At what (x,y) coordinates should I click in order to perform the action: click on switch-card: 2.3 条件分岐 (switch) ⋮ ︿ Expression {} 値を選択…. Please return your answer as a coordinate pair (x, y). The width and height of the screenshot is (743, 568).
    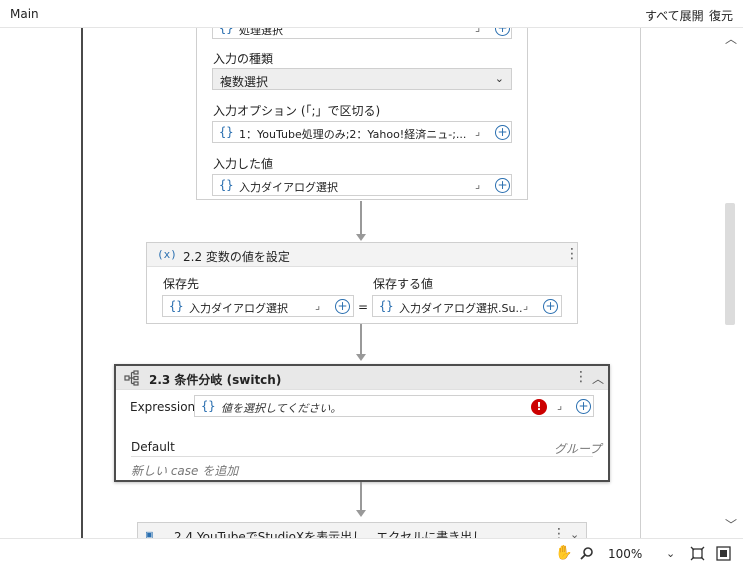
    Looking at the image, I should click on (362, 423).